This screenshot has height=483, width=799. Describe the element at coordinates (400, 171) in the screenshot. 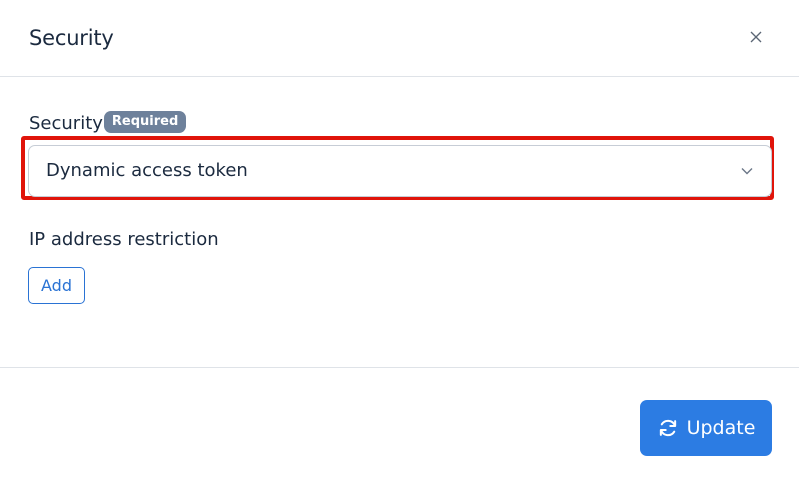

I see `security-select: Dynamic access token` at that location.